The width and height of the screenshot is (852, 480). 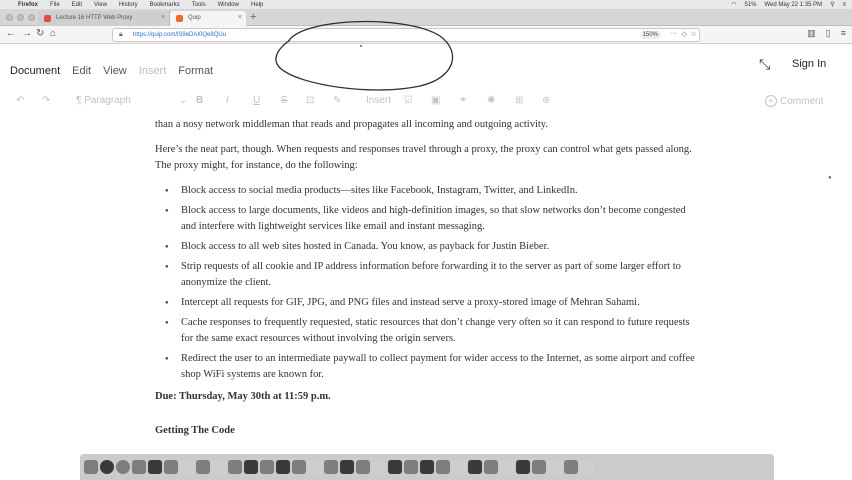 What do you see at coordinates (793, 5) in the screenshot?
I see `clock: Wed May 22 1:35 PM` at bounding box center [793, 5].